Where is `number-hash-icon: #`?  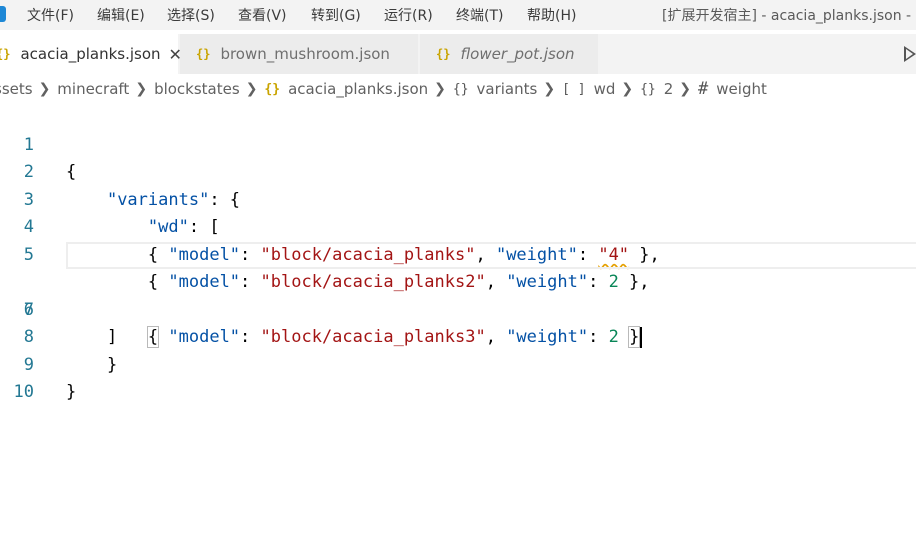 number-hash-icon: # is located at coordinates (703, 89).